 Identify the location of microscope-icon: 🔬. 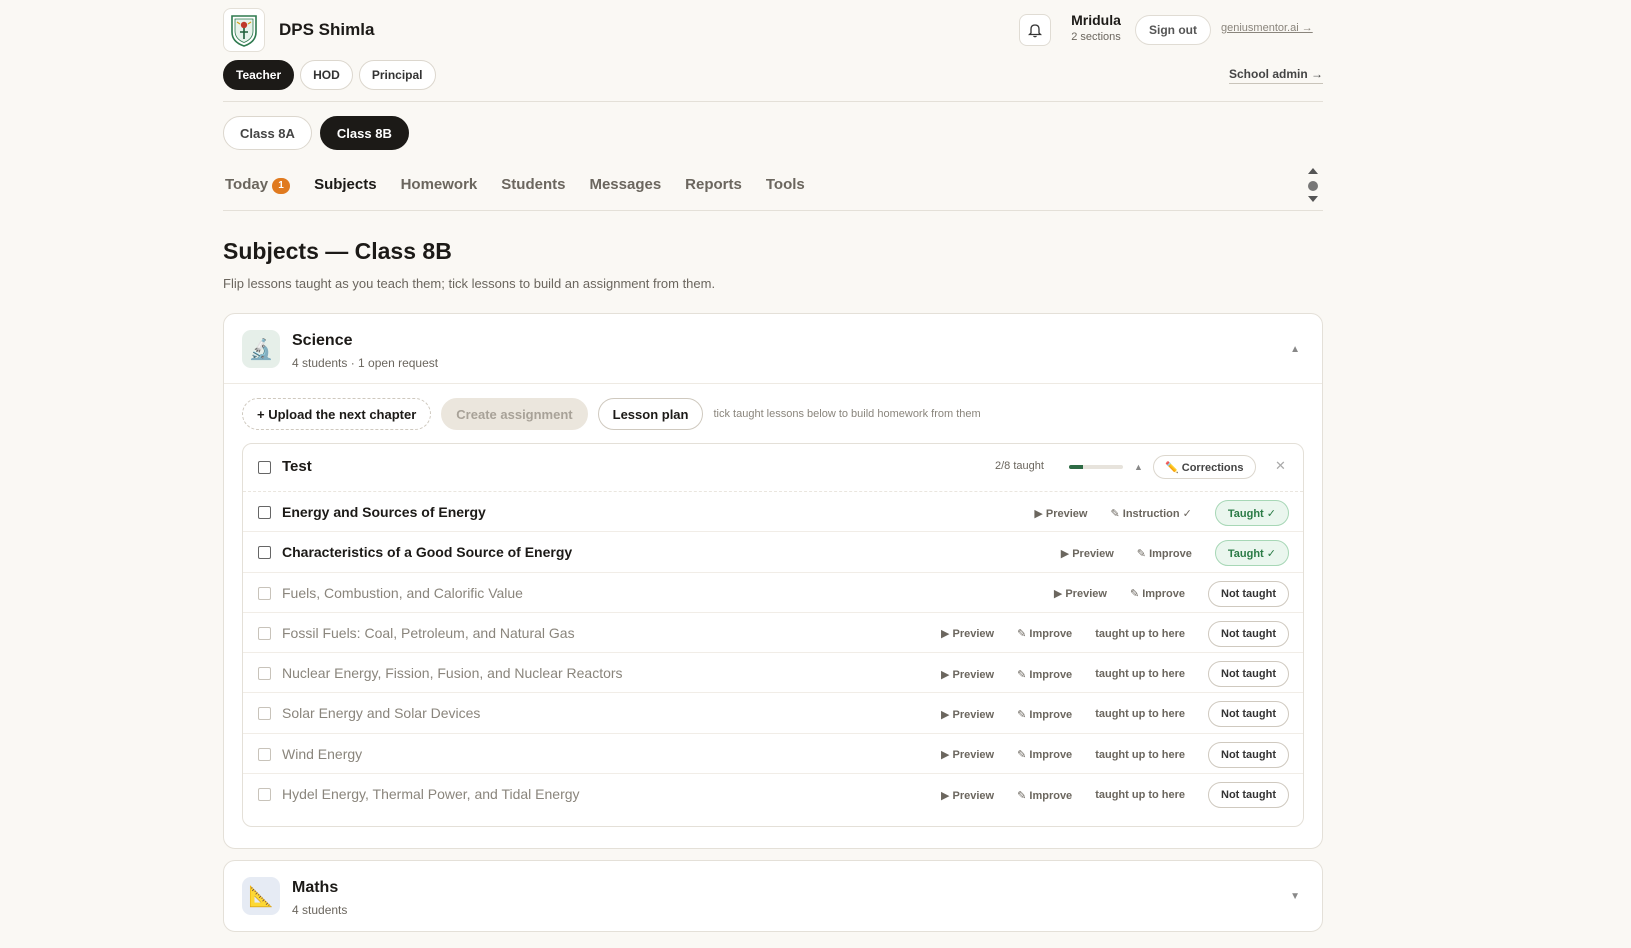
(261, 349).